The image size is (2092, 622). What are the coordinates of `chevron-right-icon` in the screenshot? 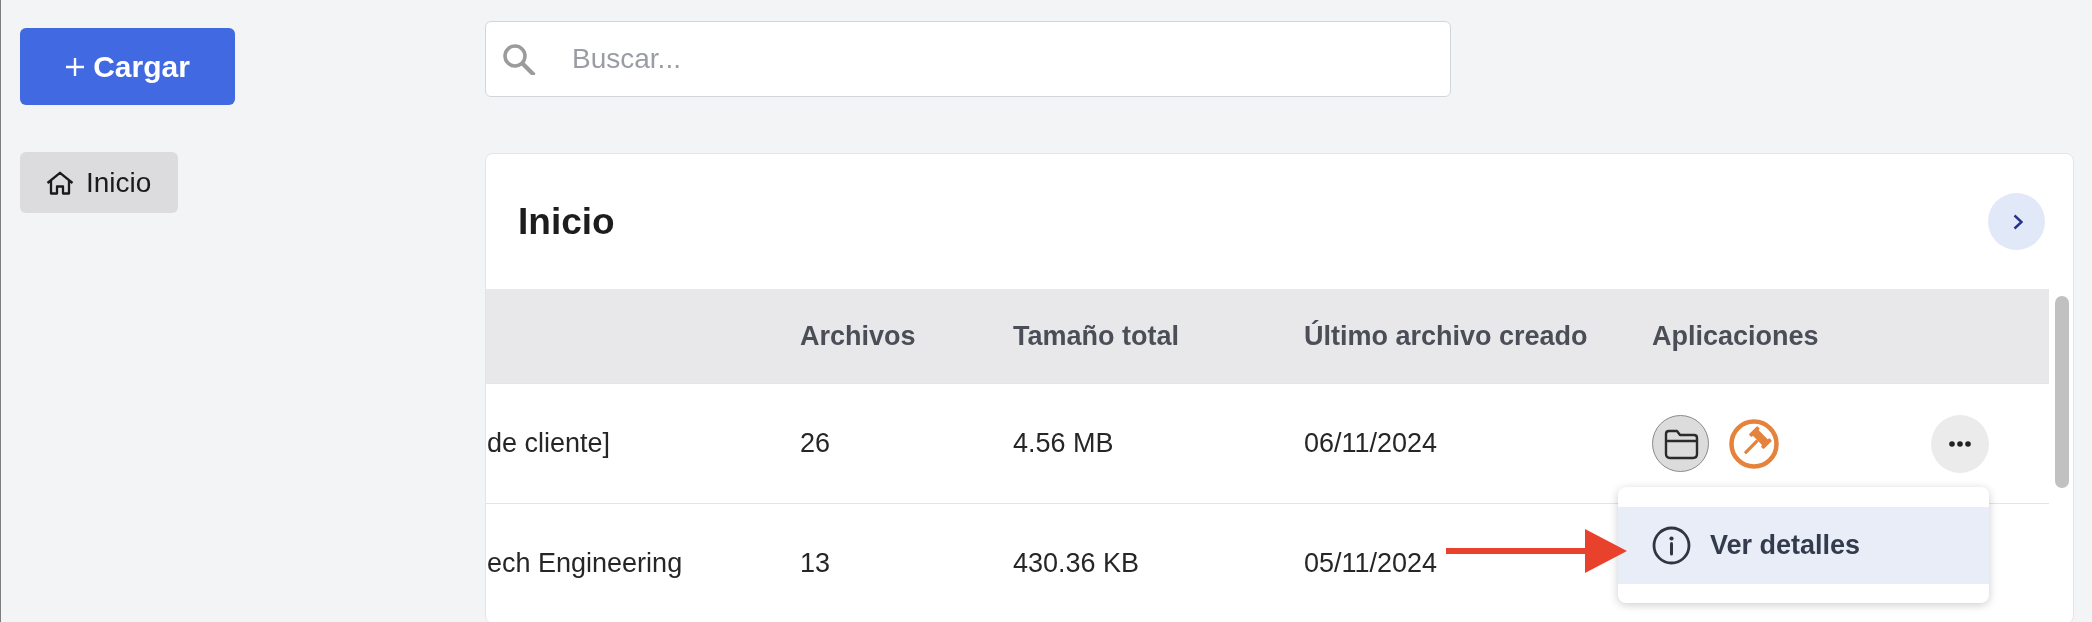 It's located at (2017, 221).